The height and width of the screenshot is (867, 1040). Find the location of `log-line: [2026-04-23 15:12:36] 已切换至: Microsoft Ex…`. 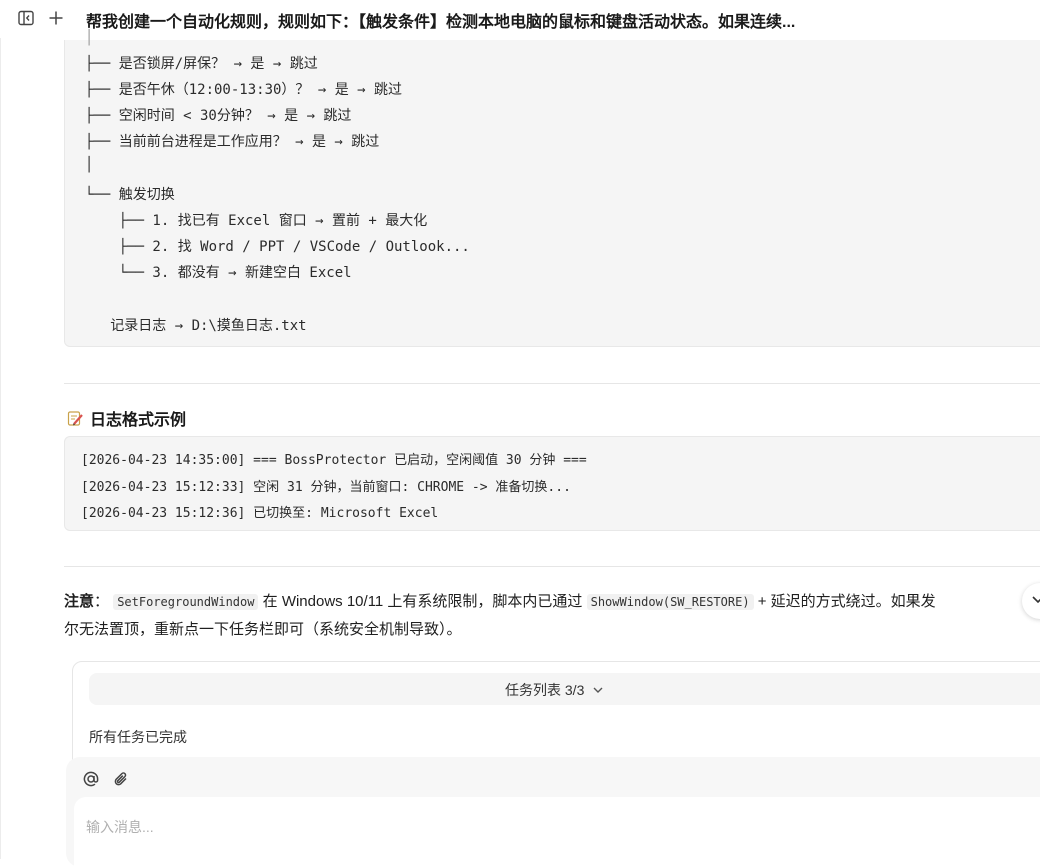

log-line: [2026-04-23 15:12:36] 已切换至: Microsoft Ex… is located at coordinates (260, 513).